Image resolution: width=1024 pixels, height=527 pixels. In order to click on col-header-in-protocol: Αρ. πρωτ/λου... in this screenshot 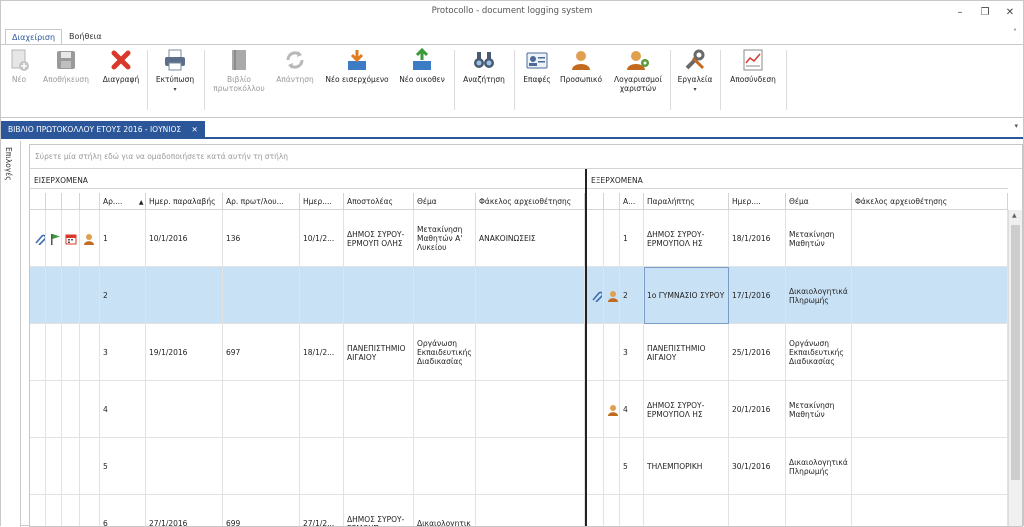, I will do `click(261, 201)`.